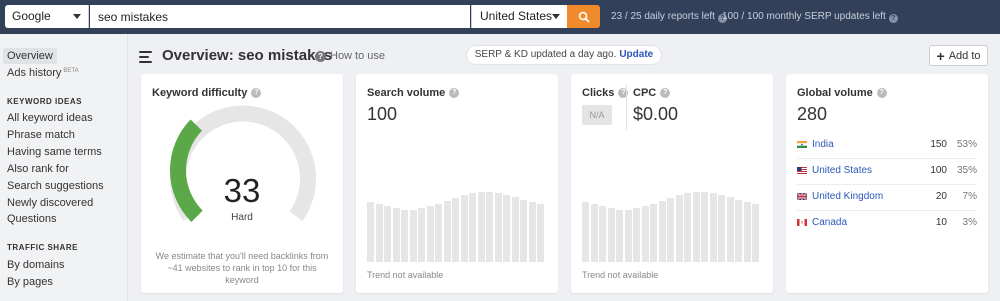 This screenshot has width=1000, height=301. Describe the element at coordinates (940, 55) in the screenshot. I see `plus-icon: +` at that location.